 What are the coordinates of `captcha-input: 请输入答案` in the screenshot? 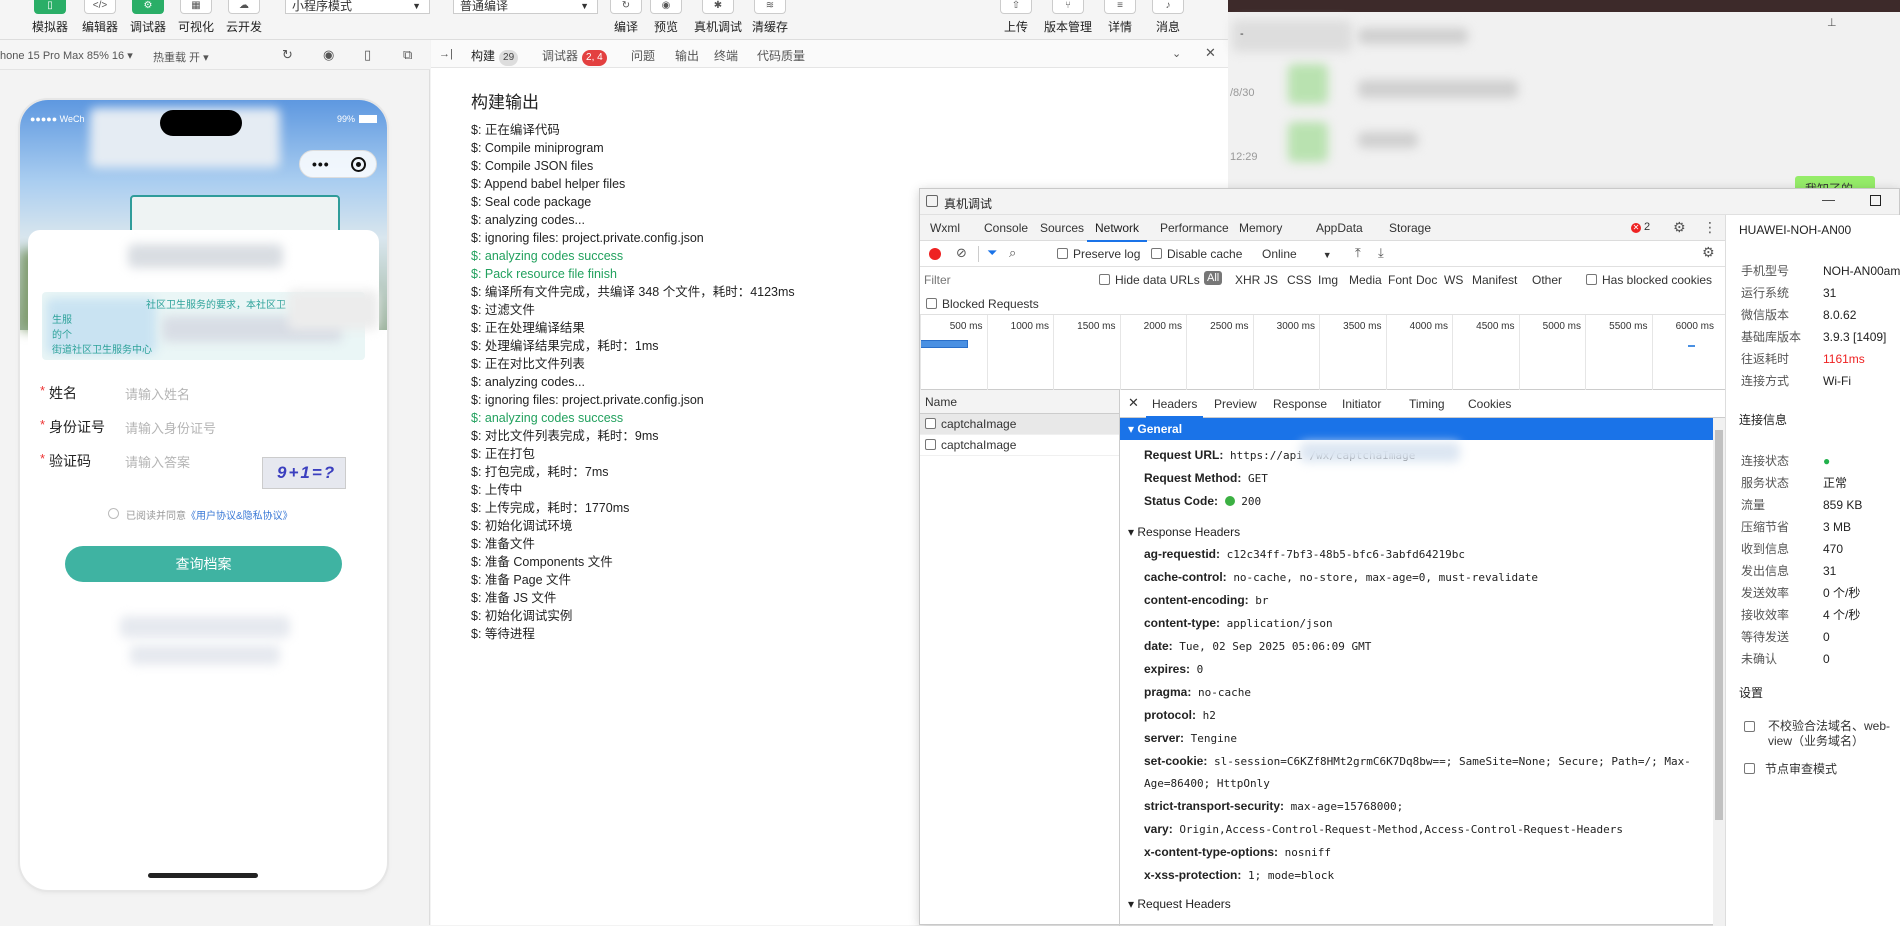 It's located at (157, 461).